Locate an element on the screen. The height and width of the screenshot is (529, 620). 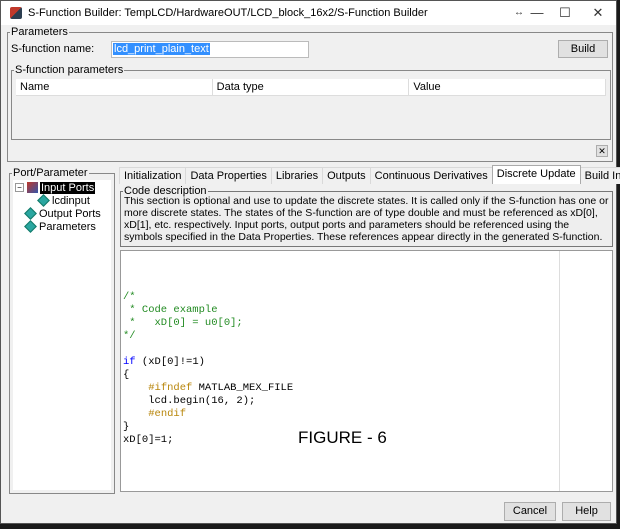
code-token: * xD[0] = u0[0]; is located at coordinates (183, 323).